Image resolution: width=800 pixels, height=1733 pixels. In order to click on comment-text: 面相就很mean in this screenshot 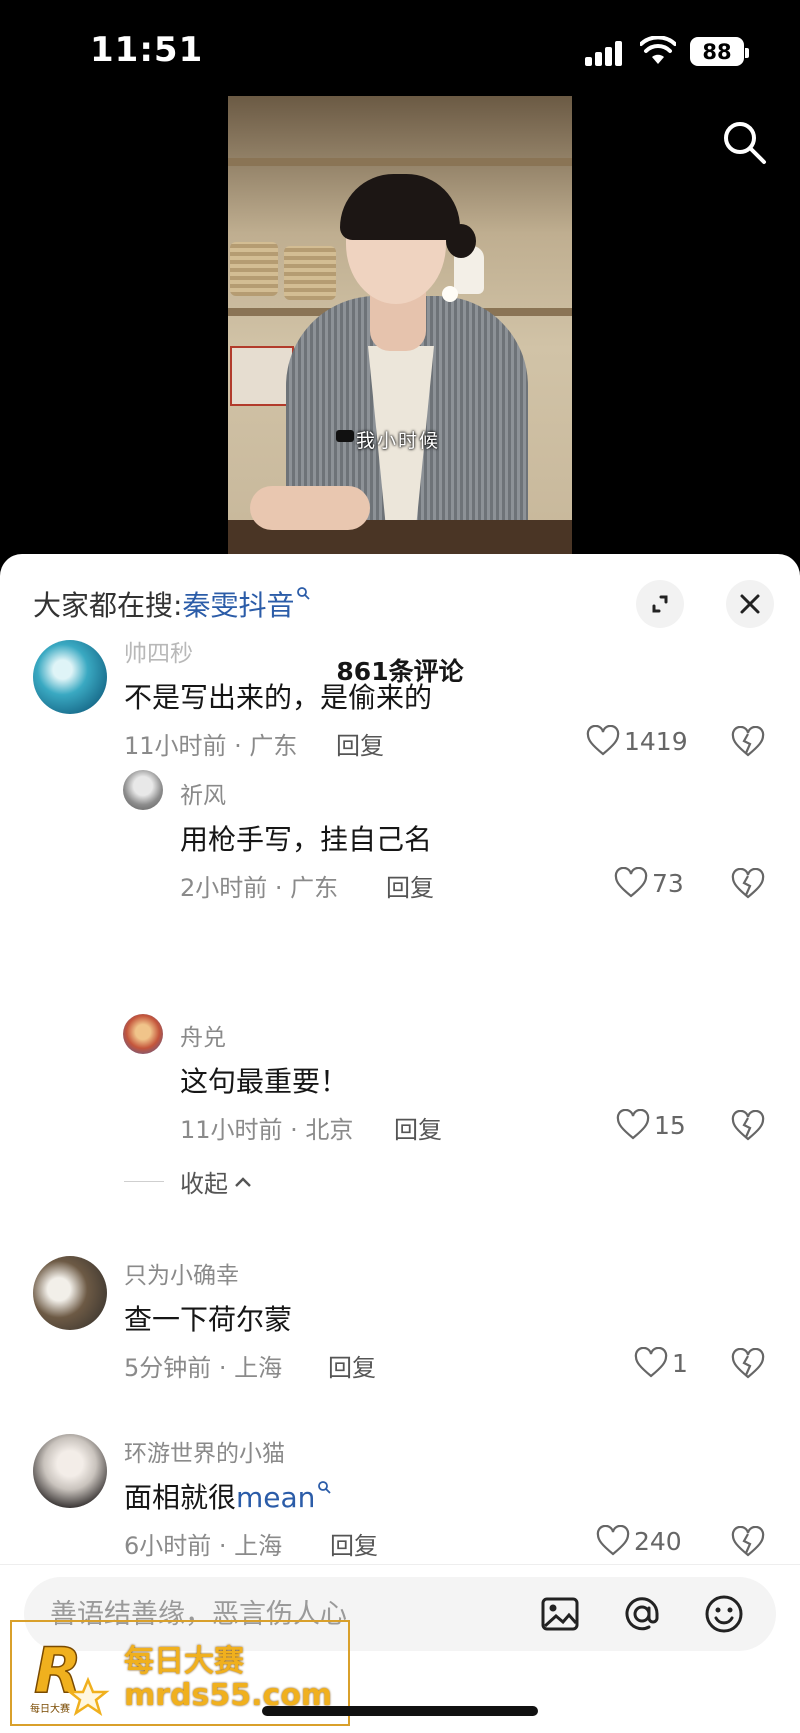, I will do `click(228, 1496)`.